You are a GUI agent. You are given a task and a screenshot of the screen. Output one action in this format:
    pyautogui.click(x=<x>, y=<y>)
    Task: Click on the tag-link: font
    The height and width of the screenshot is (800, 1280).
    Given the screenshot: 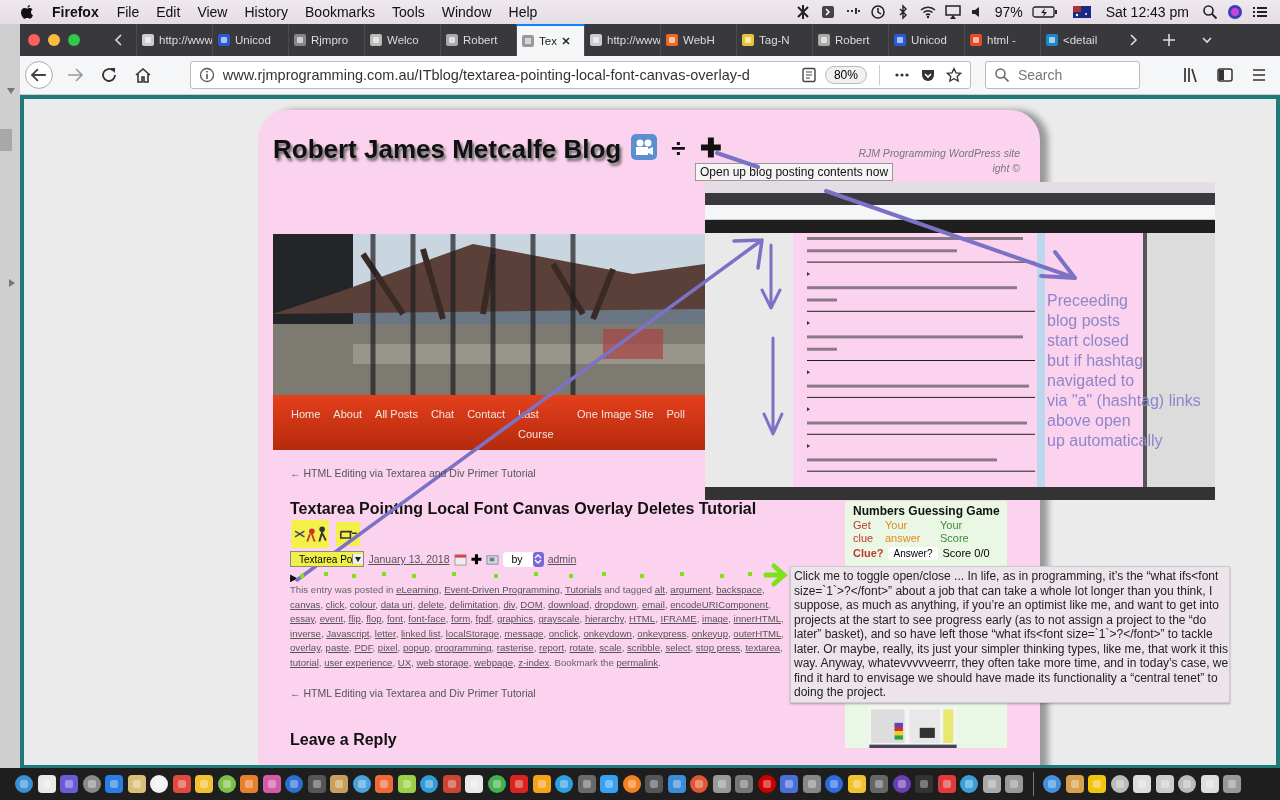 What is the action you would take?
    pyautogui.click(x=394, y=619)
    